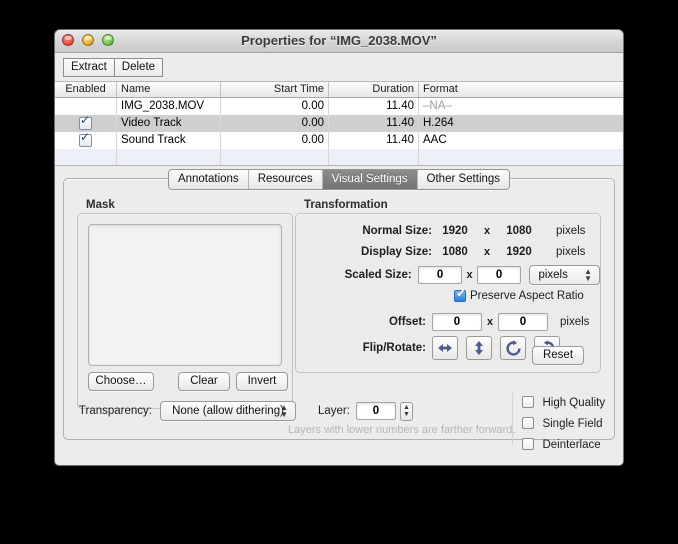  Describe the element at coordinates (407, 322) in the screenshot. I see `offset-label: Offset:` at that location.